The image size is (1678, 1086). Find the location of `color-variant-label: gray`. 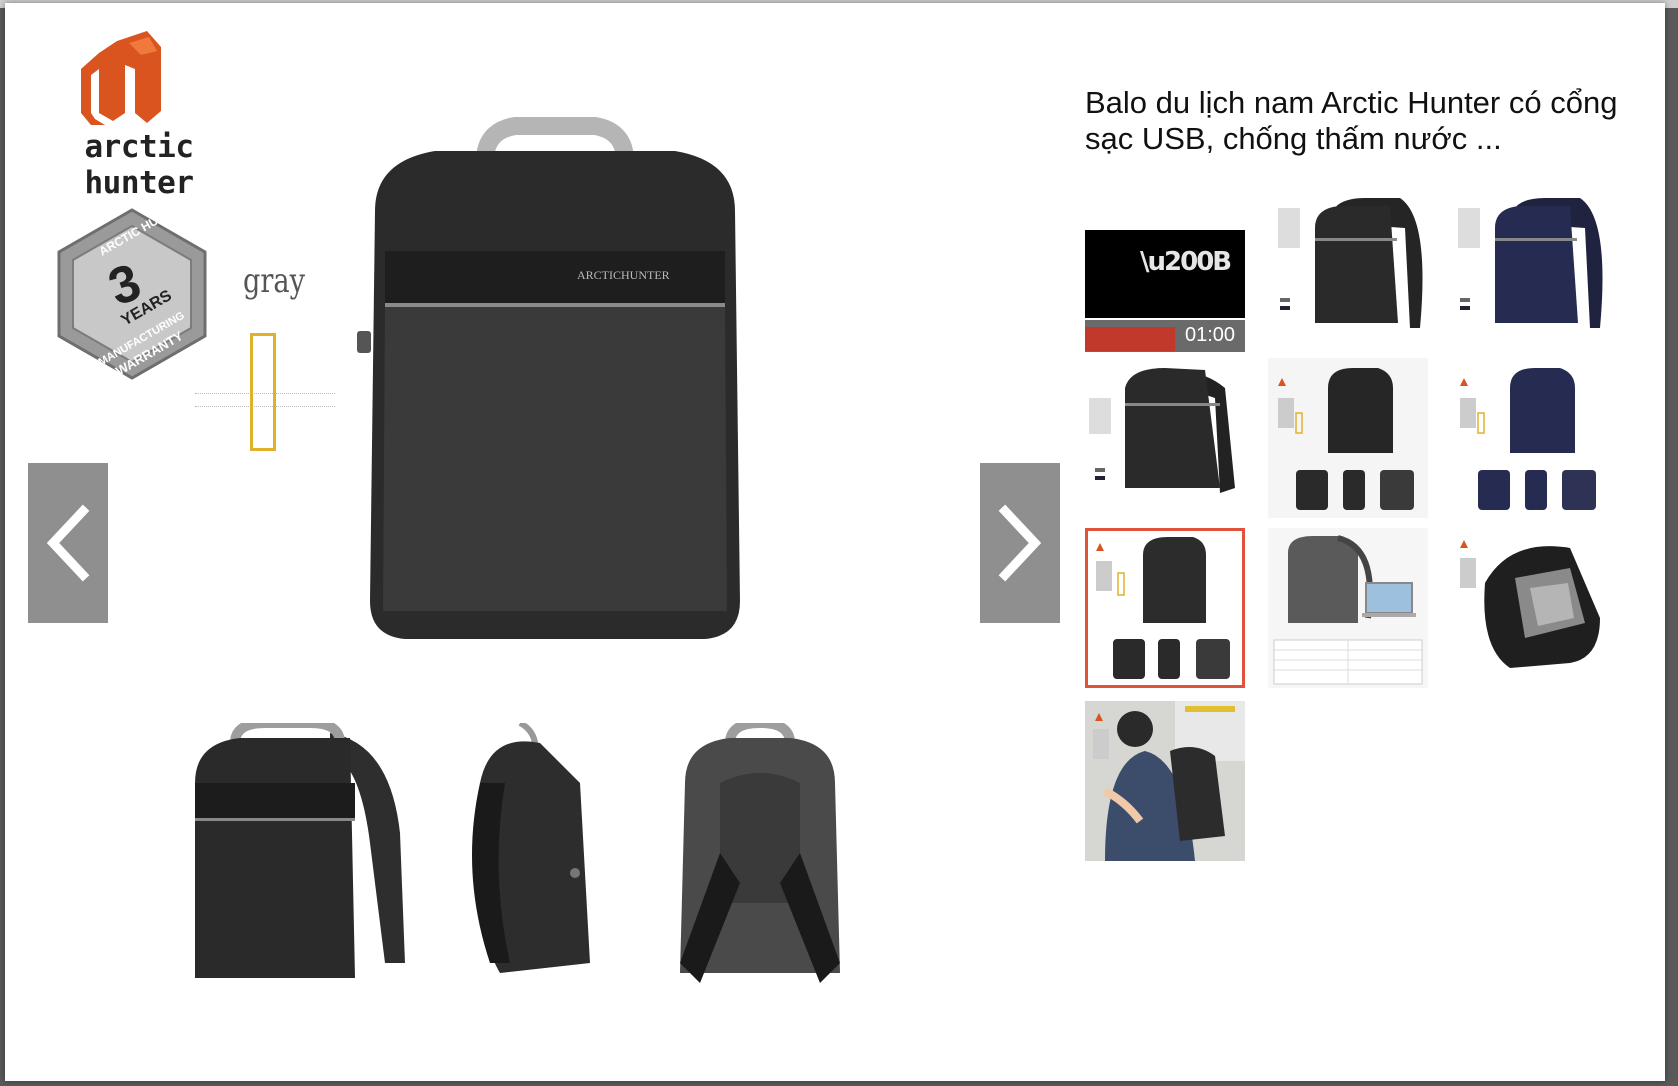

color-variant-label: gray is located at coordinates (274, 281).